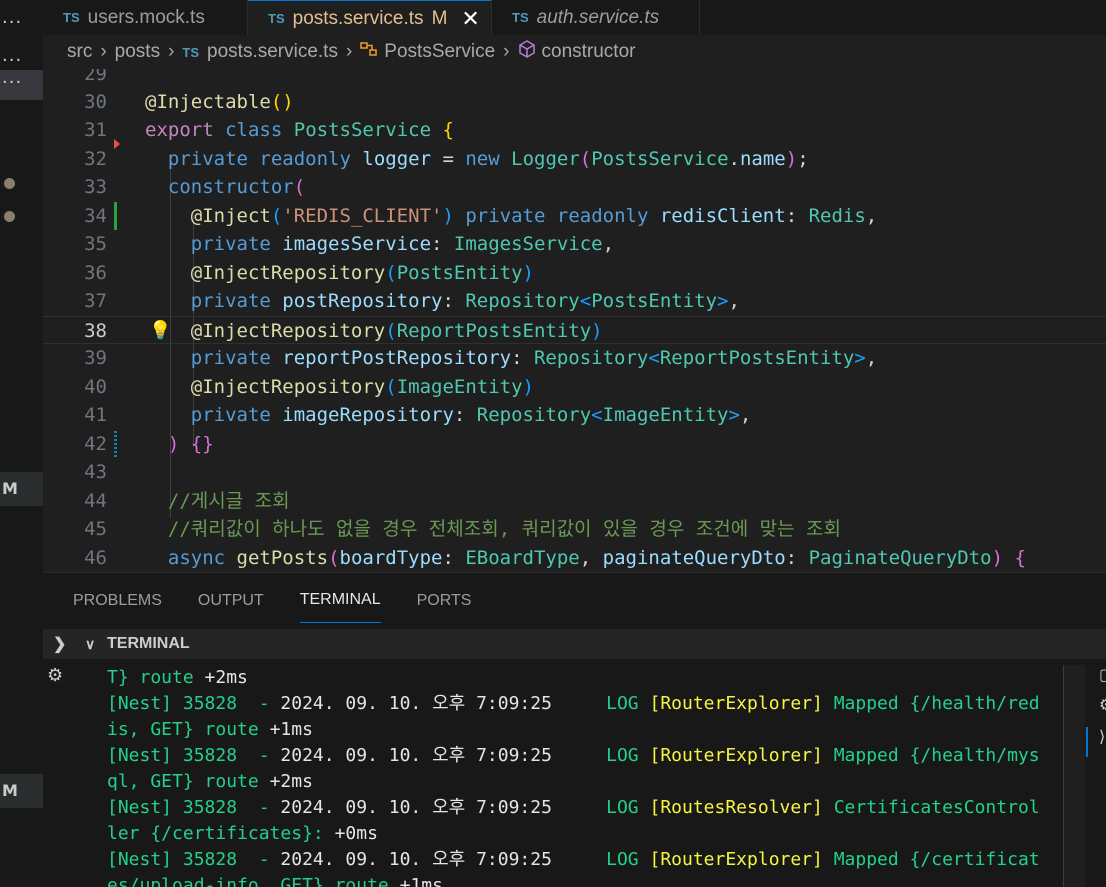 The height and width of the screenshot is (887, 1106). I want to click on line-number: 45, so click(95, 529).